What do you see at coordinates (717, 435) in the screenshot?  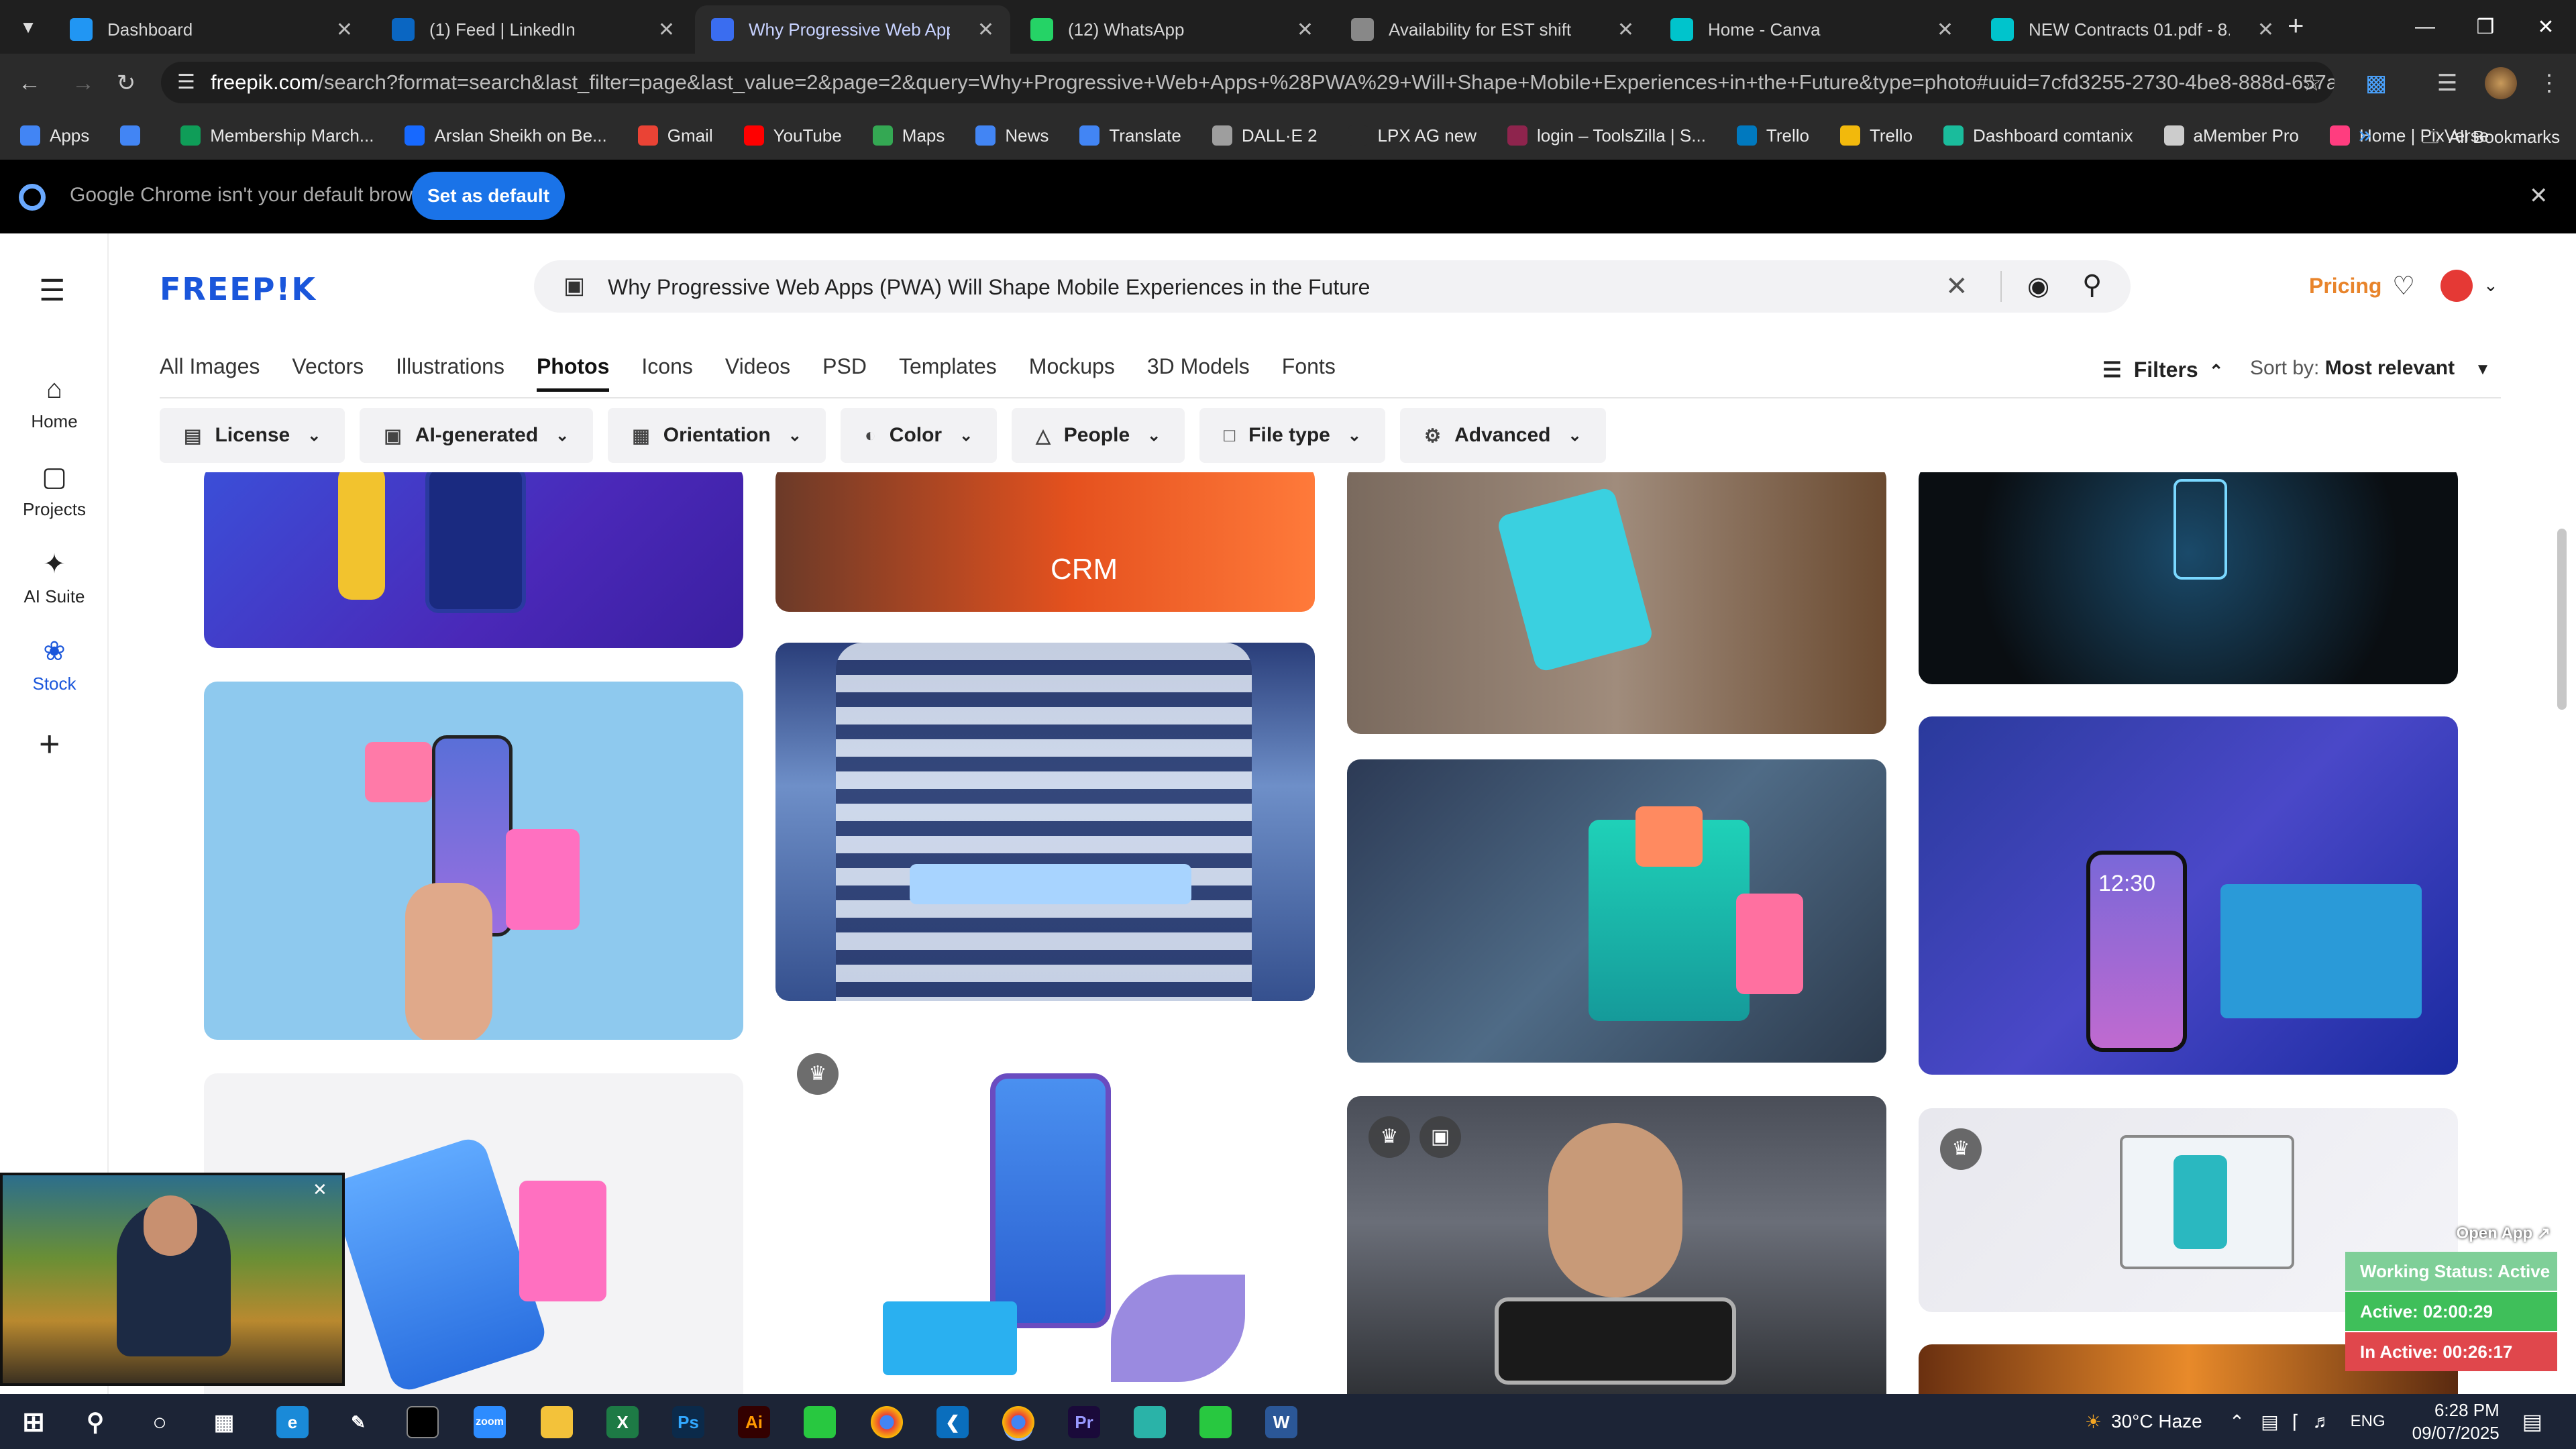 I see `filter-chip: ▦ Orientation ⌄` at bounding box center [717, 435].